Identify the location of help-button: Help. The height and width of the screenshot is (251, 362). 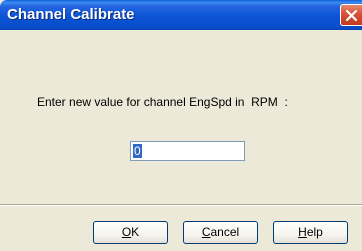
(310, 232).